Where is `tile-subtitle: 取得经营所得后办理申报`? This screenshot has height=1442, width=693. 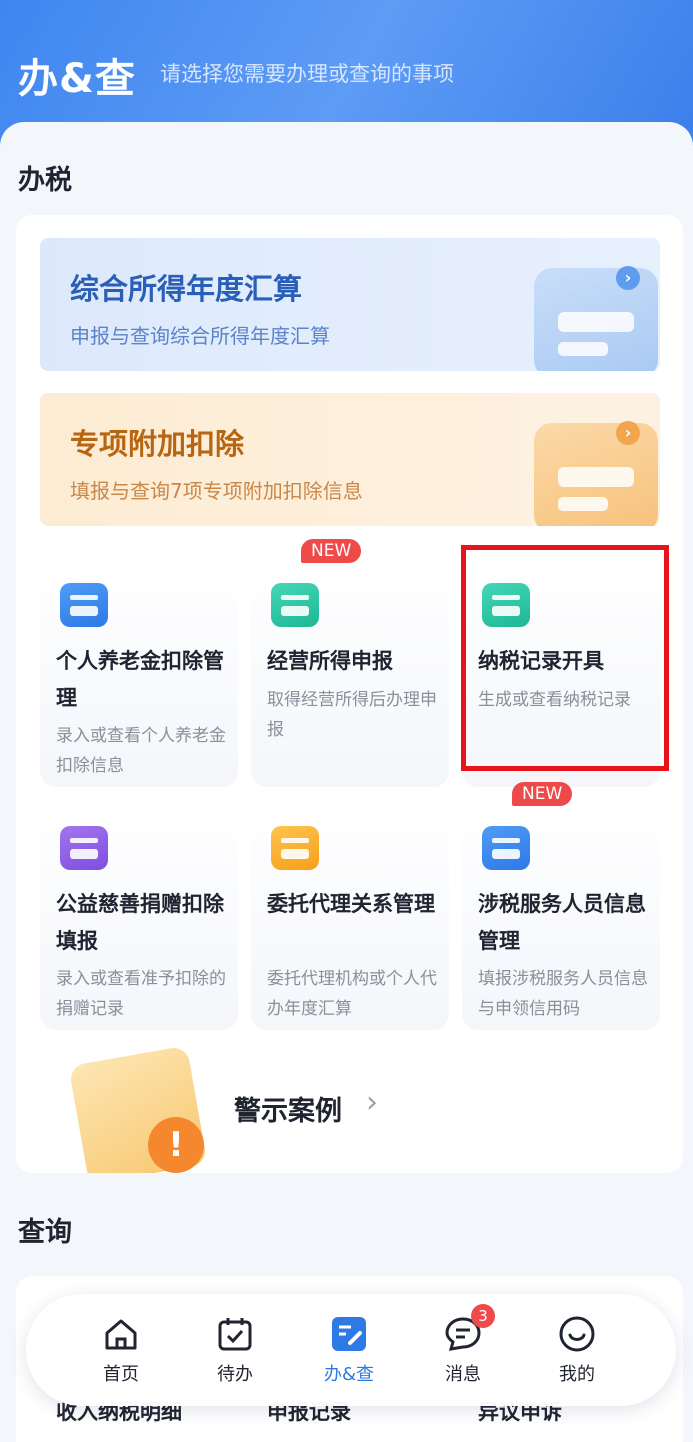 tile-subtitle: 取得经营所得后办理申报 is located at coordinates (352, 715).